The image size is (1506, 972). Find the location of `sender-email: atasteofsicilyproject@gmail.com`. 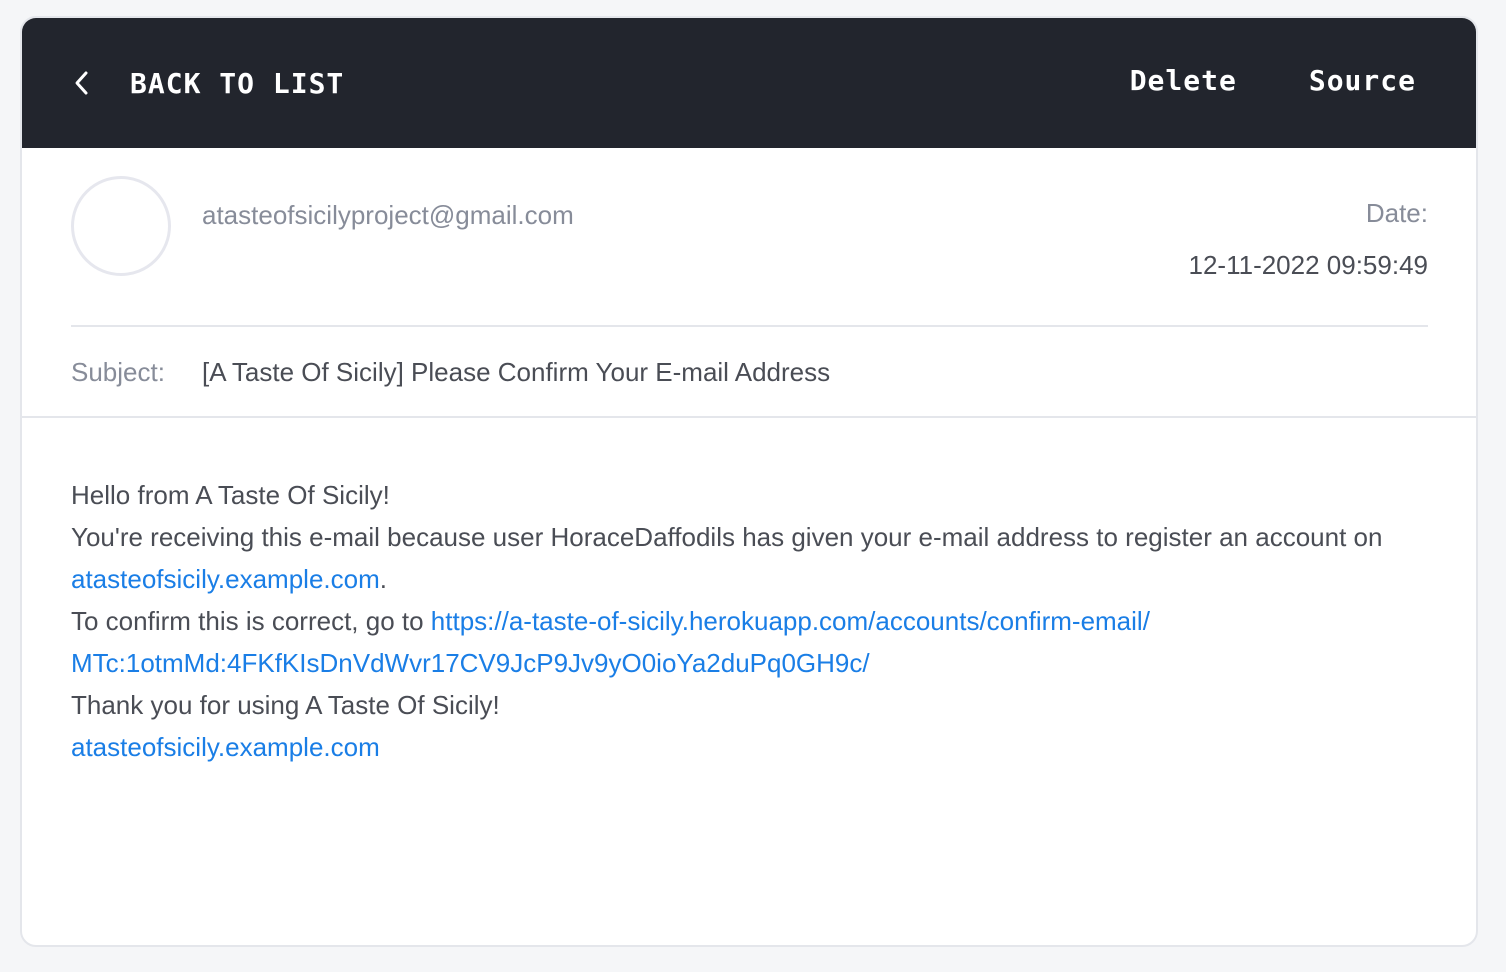

sender-email: atasteofsicilyproject@gmail.com is located at coordinates (388, 215).